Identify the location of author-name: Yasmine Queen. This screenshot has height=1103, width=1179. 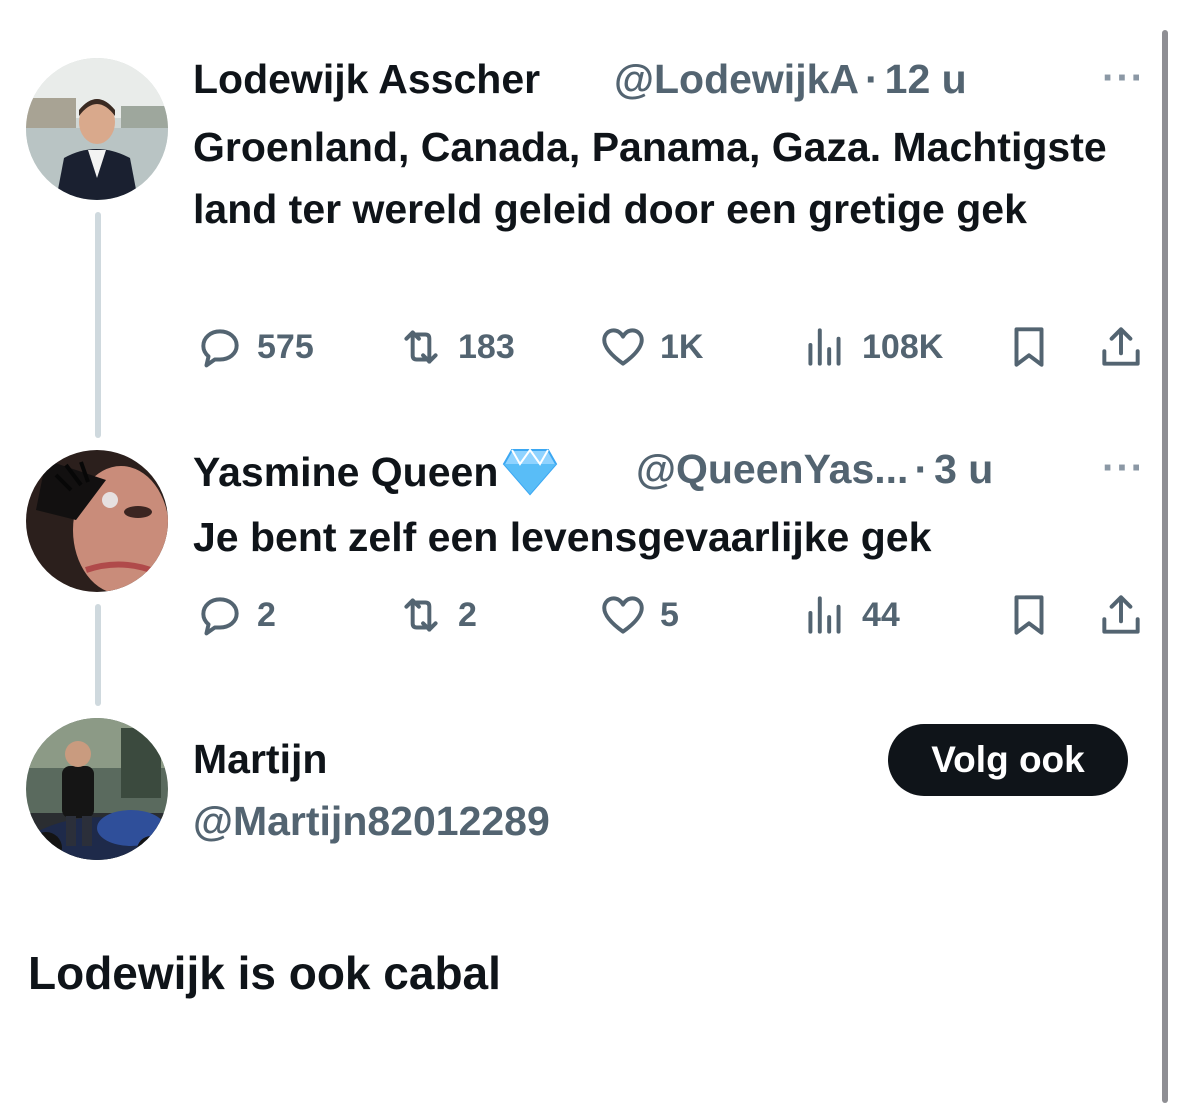
(345, 472).